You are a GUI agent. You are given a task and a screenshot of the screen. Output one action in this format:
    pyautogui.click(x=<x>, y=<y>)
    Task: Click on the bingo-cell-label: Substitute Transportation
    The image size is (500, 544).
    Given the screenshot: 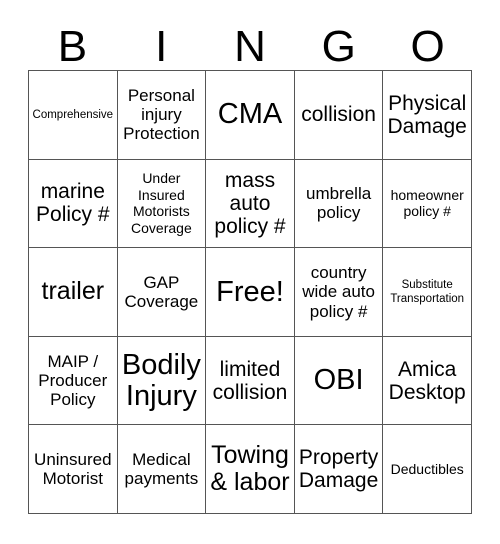 What is the action you would take?
    pyautogui.click(x=427, y=291)
    